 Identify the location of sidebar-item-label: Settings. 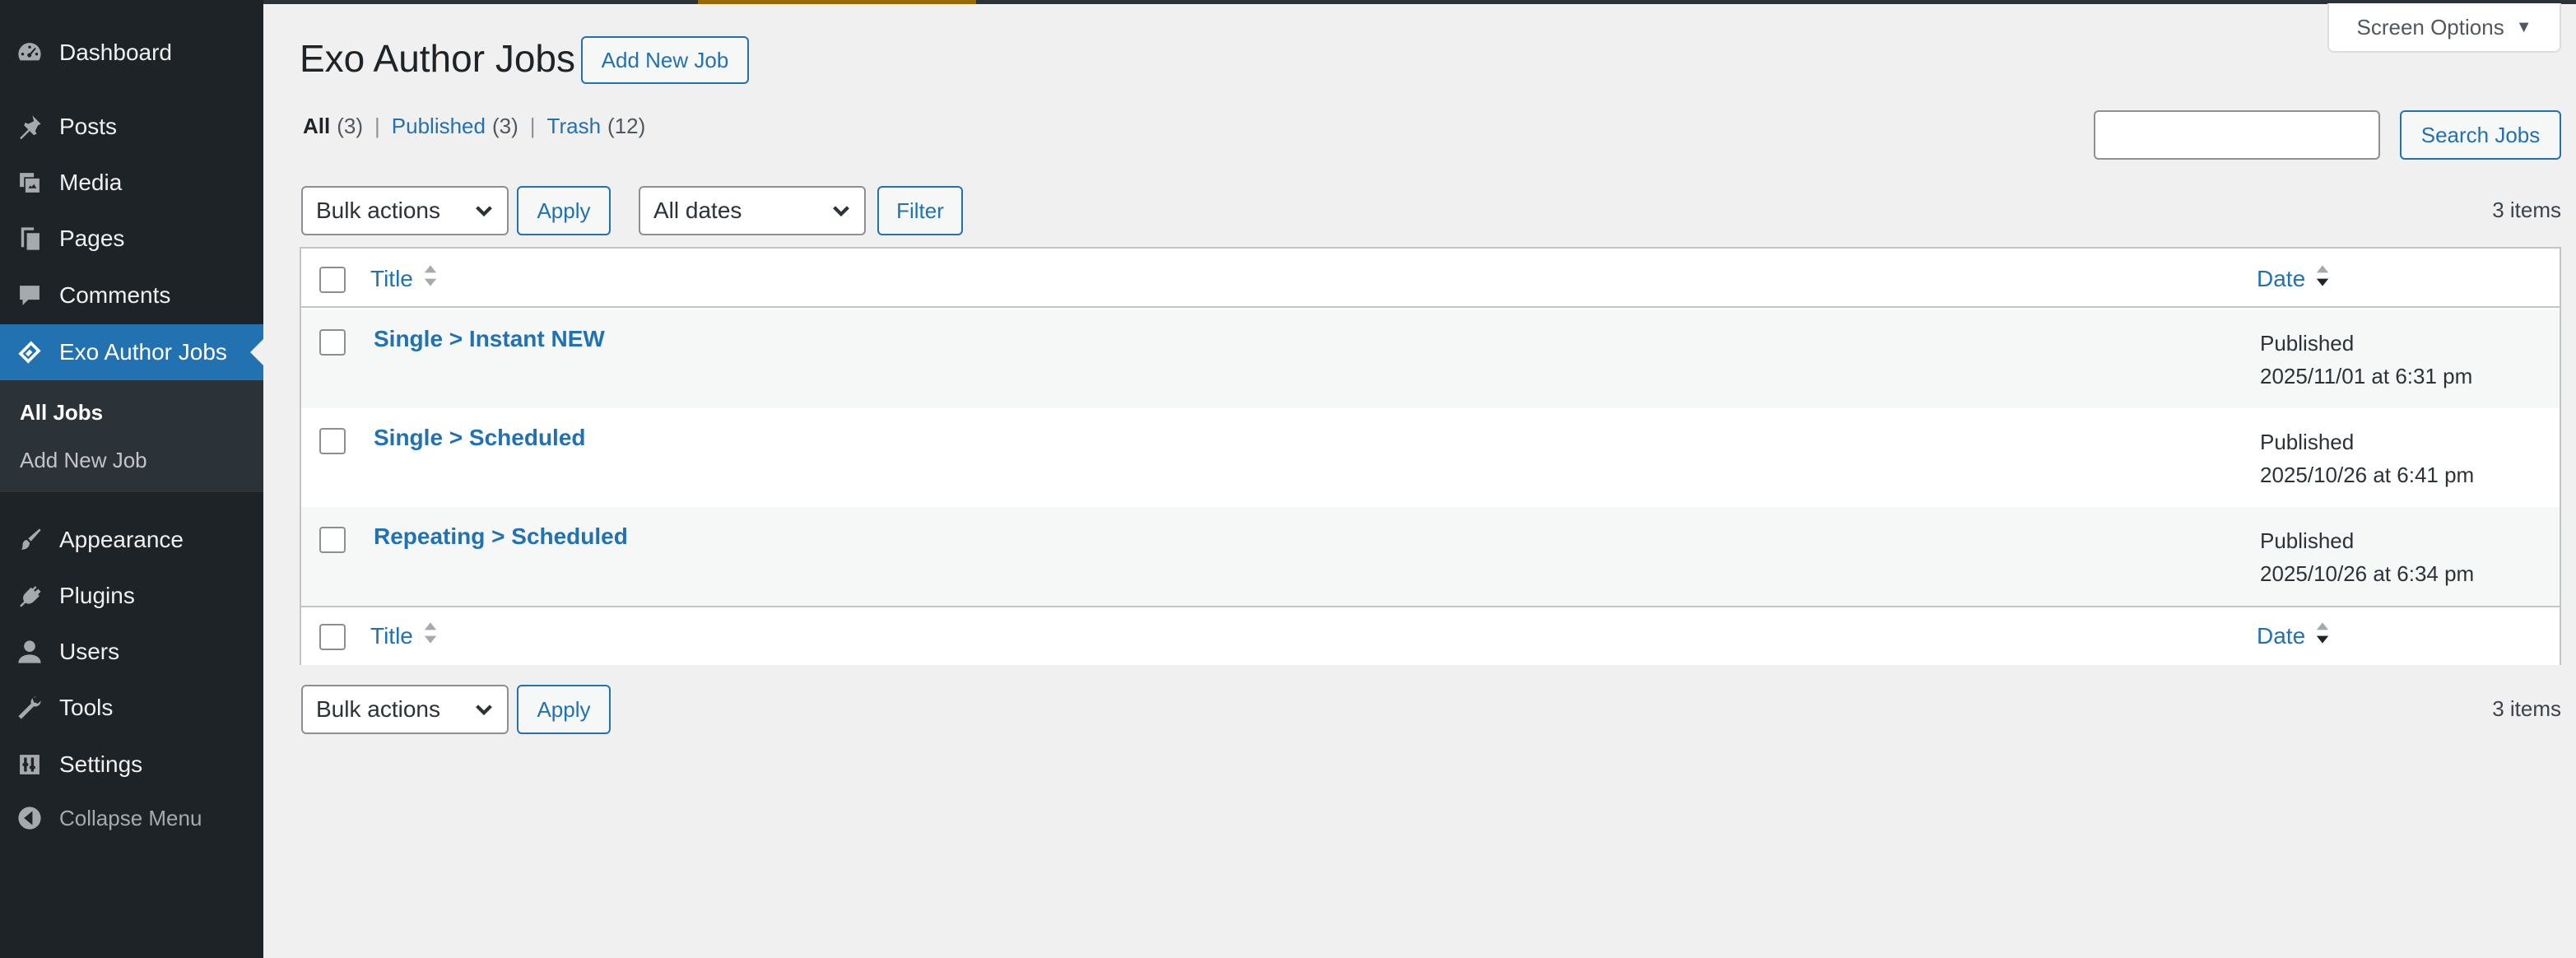
(101, 764).